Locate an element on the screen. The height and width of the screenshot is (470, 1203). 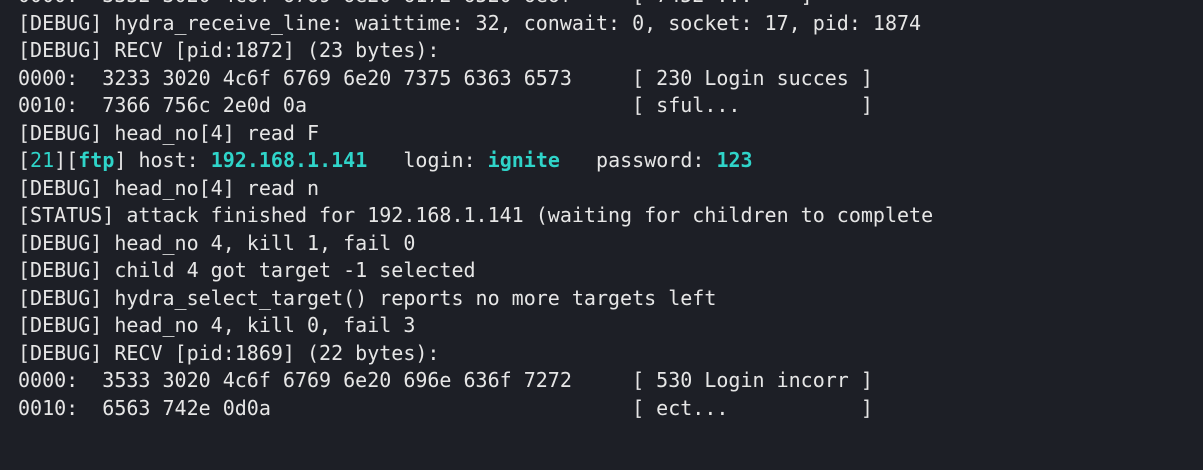
result-password-value: 123 is located at coordinates (734, 160).